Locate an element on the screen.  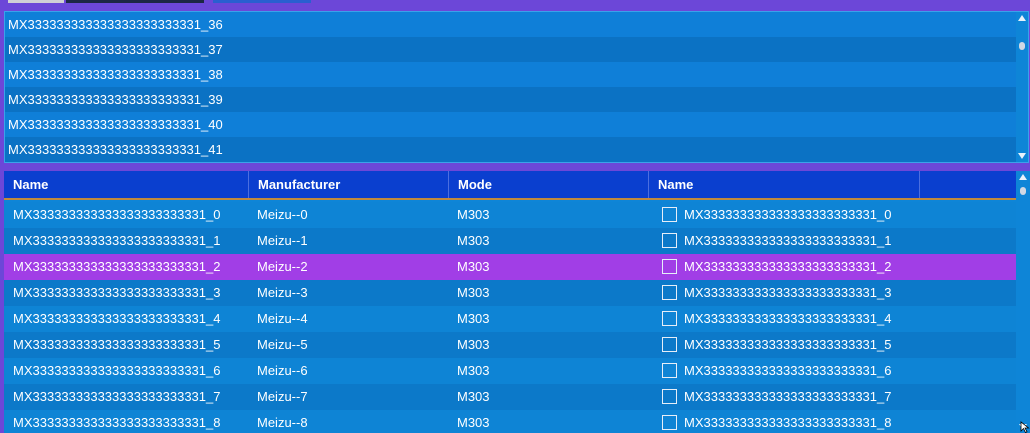
cell-name: MX333333333333333333333331_1 is located at coordinates (117, 240).